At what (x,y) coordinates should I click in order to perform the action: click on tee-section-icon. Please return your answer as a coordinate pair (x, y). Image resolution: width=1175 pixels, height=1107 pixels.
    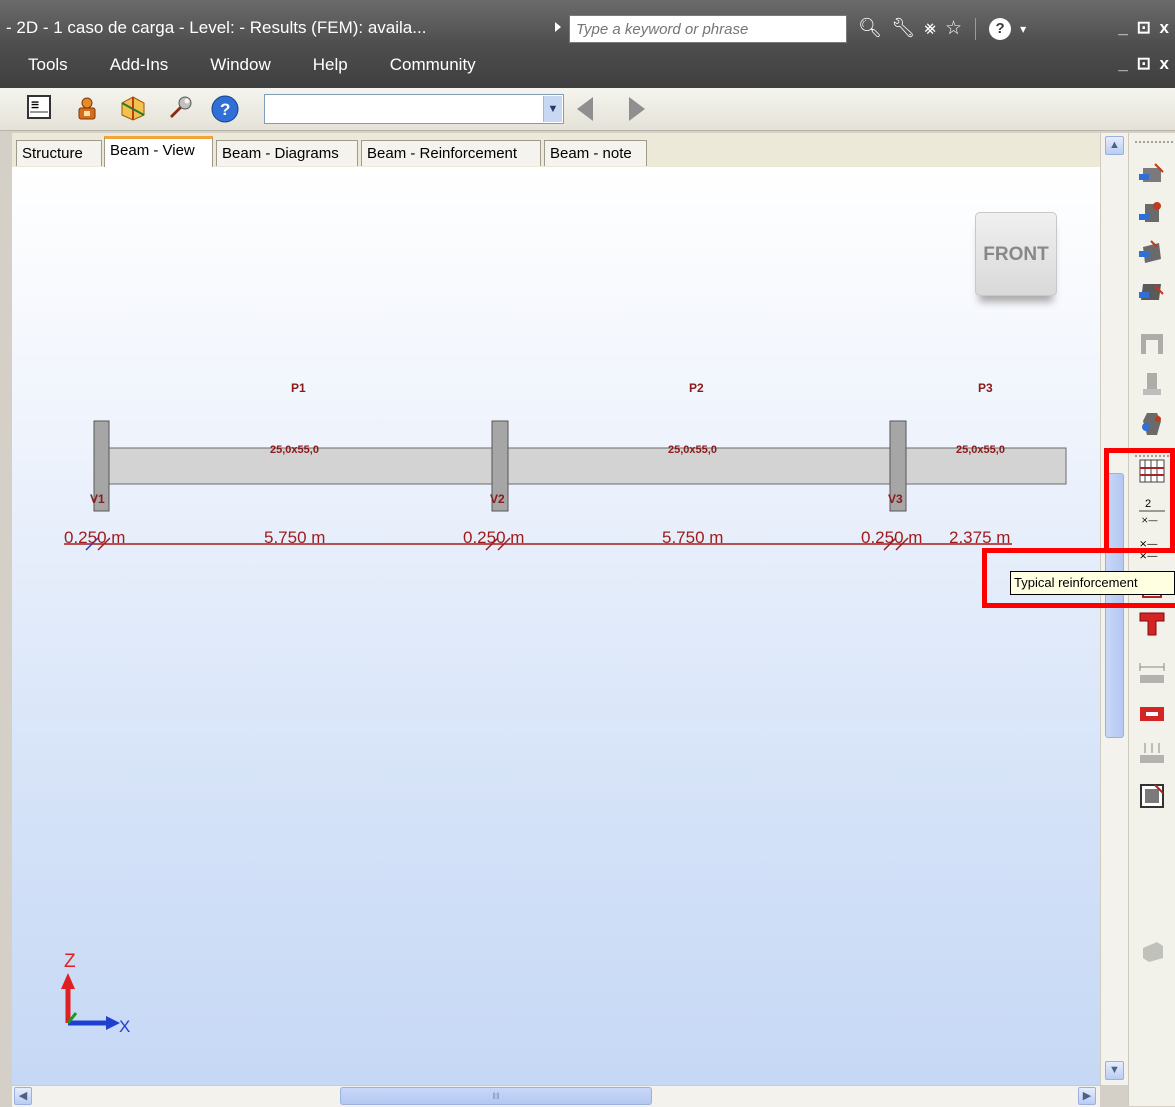
    Looking at the image, I should click on (1152, 624).